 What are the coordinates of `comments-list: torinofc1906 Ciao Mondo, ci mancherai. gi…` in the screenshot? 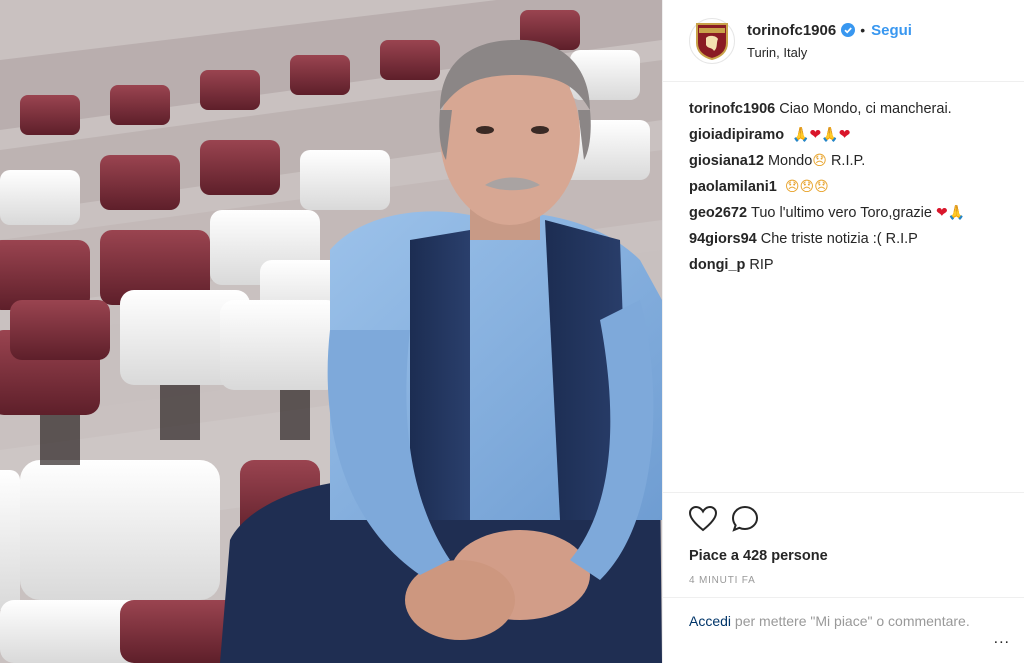 It's located at (843, 178).